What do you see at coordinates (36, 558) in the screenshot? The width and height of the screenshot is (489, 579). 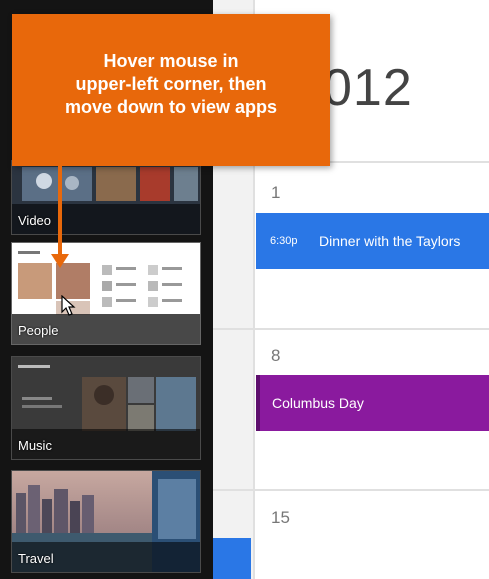 I see `app-tile-label: Travel` at bounding box center [36, 558].